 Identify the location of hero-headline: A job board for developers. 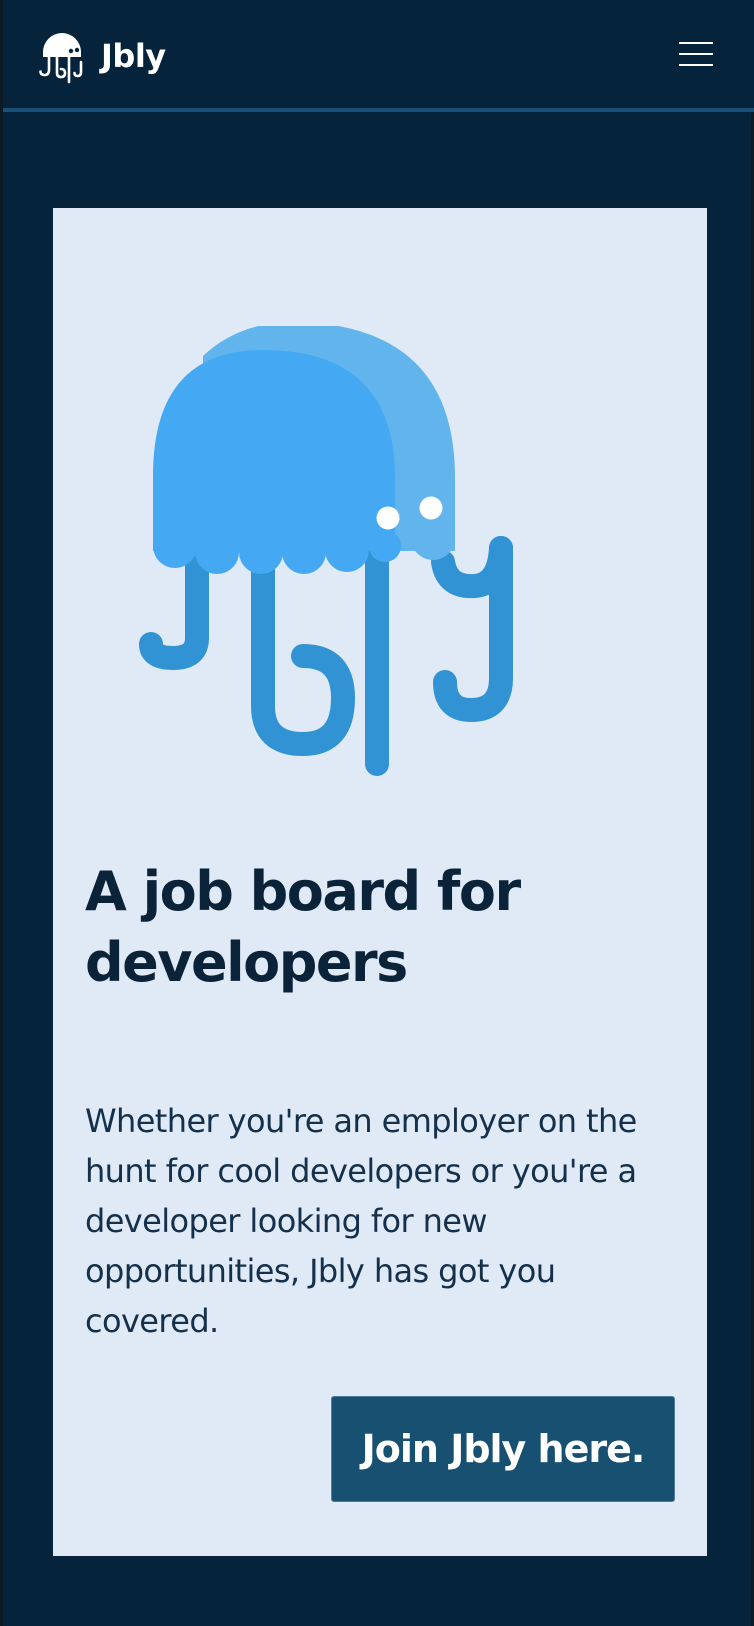
(303, 927).